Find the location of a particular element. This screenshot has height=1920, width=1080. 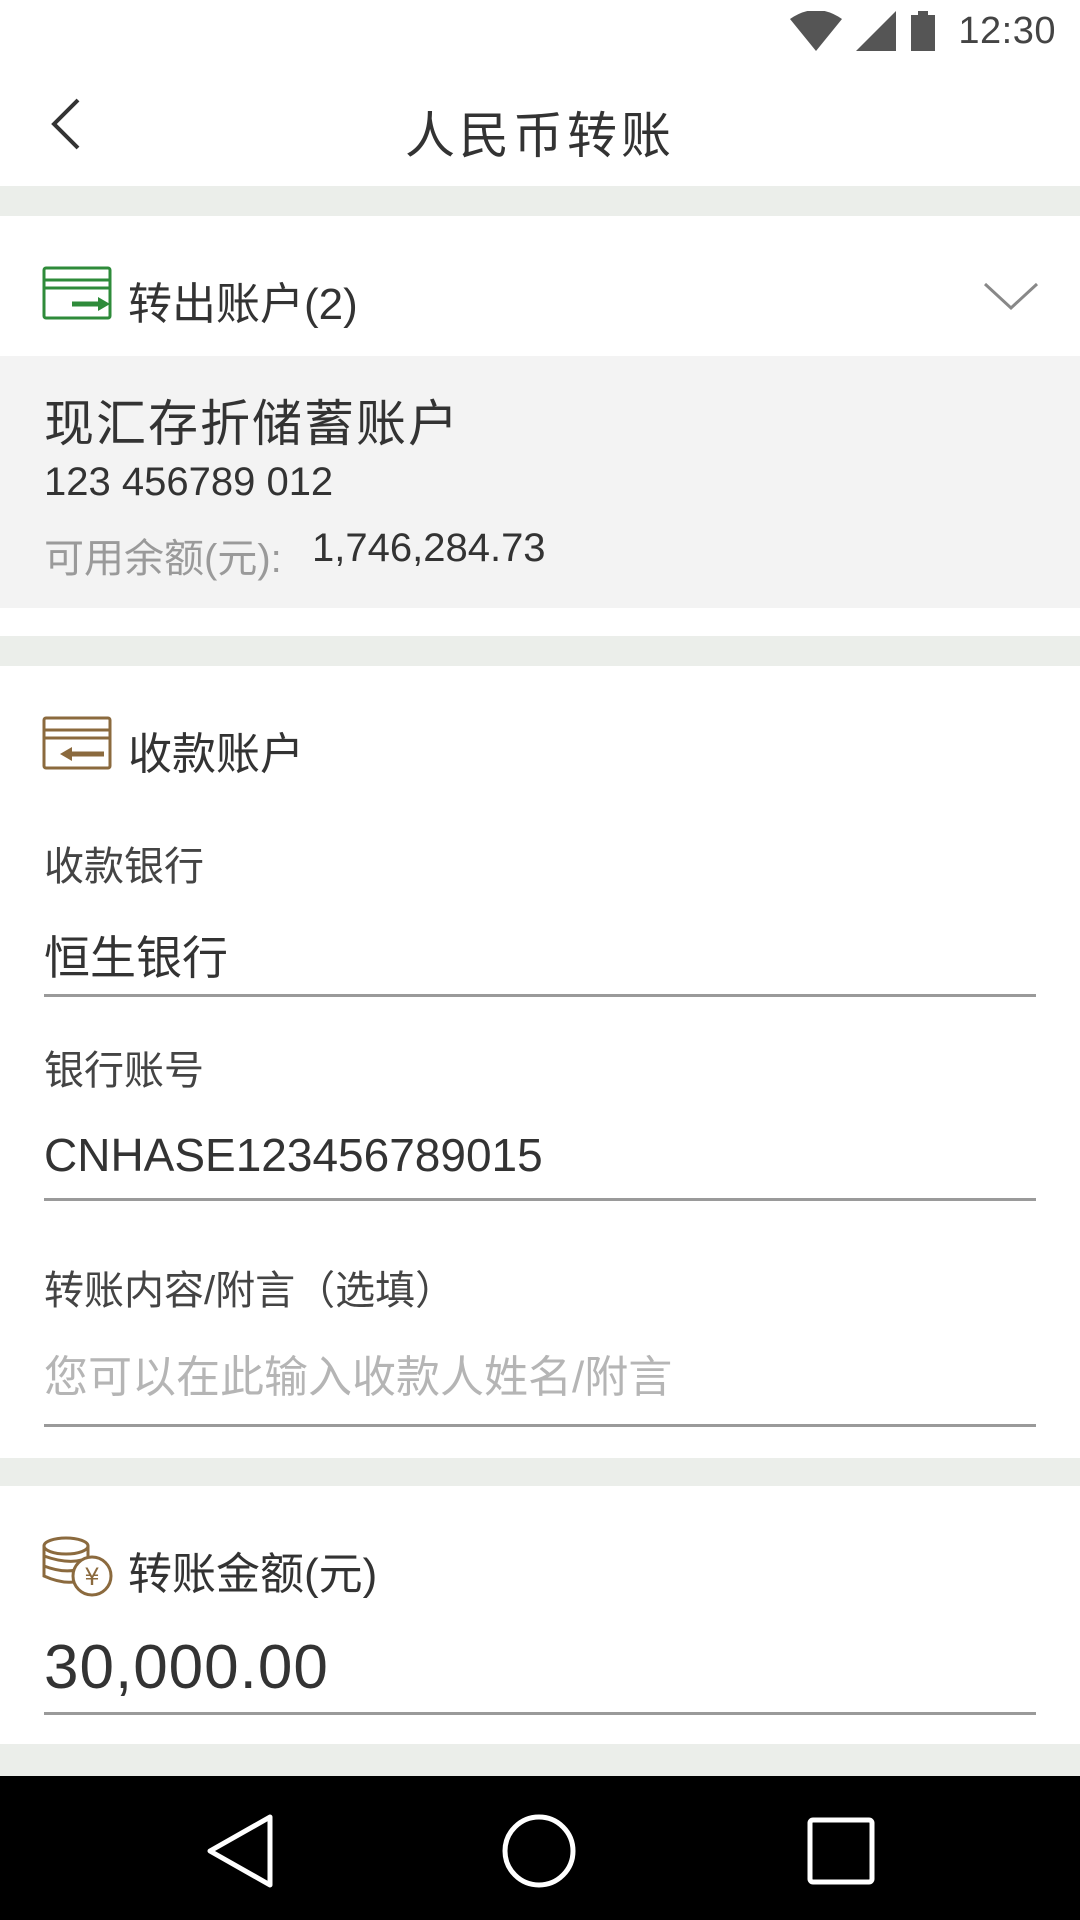

nav-recents-icon is located at coordinates (841, 1851).